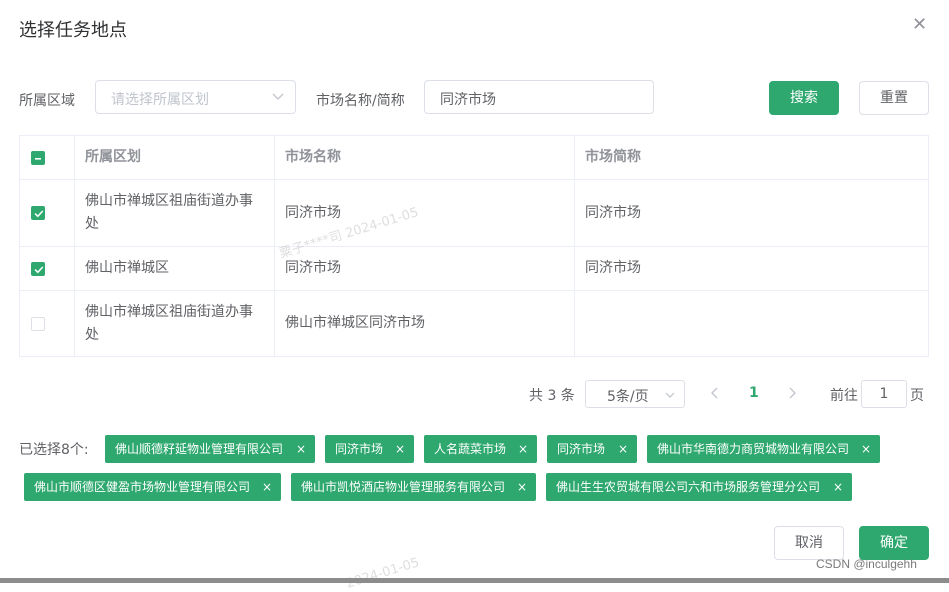  What do you see at coordinates (175, 268) in the screenshot?
I see `cell-region: 佛山市禅城区` at bounding box center [175, 268].